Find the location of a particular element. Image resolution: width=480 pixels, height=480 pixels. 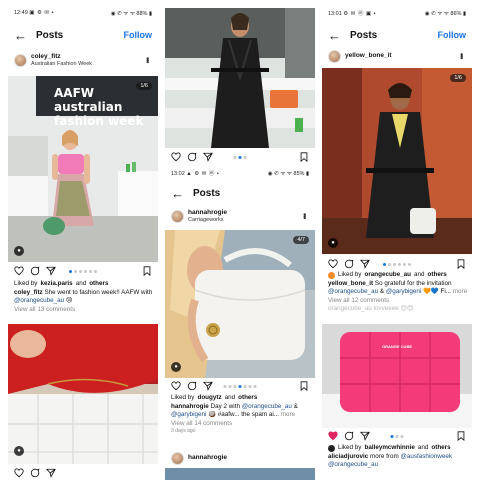

status-bar: 13:01 ⚙ ✉ ⓜ ▣ • ◉ ✆ ᯤ ᯤ 86% ▮ is located at coordinates (397, 13).